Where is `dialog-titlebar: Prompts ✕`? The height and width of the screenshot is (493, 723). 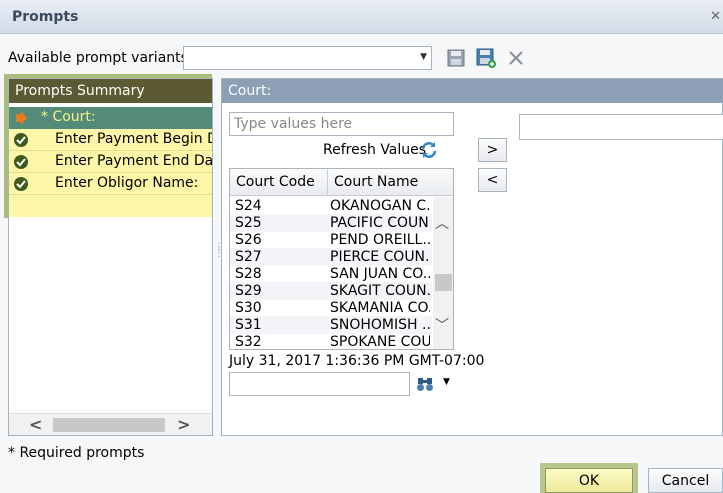 dialog-titlebar: Prompts ✕ is located at coordinates (361, 17).